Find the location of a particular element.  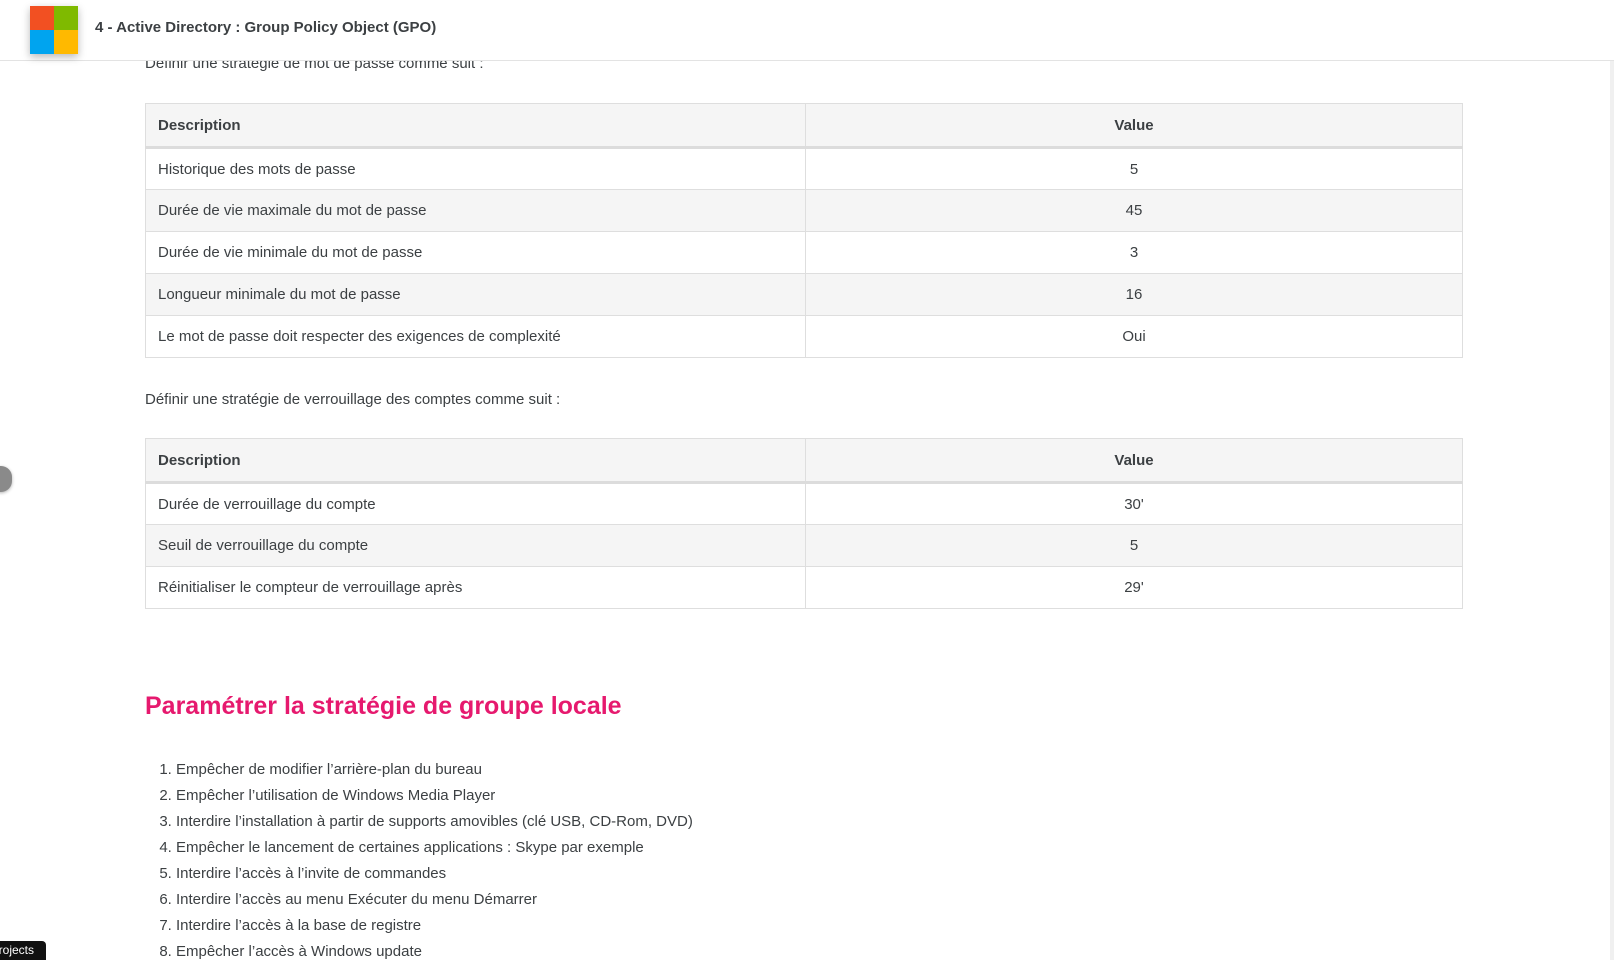

logo-blue-square is located at coordinates (42, 42).